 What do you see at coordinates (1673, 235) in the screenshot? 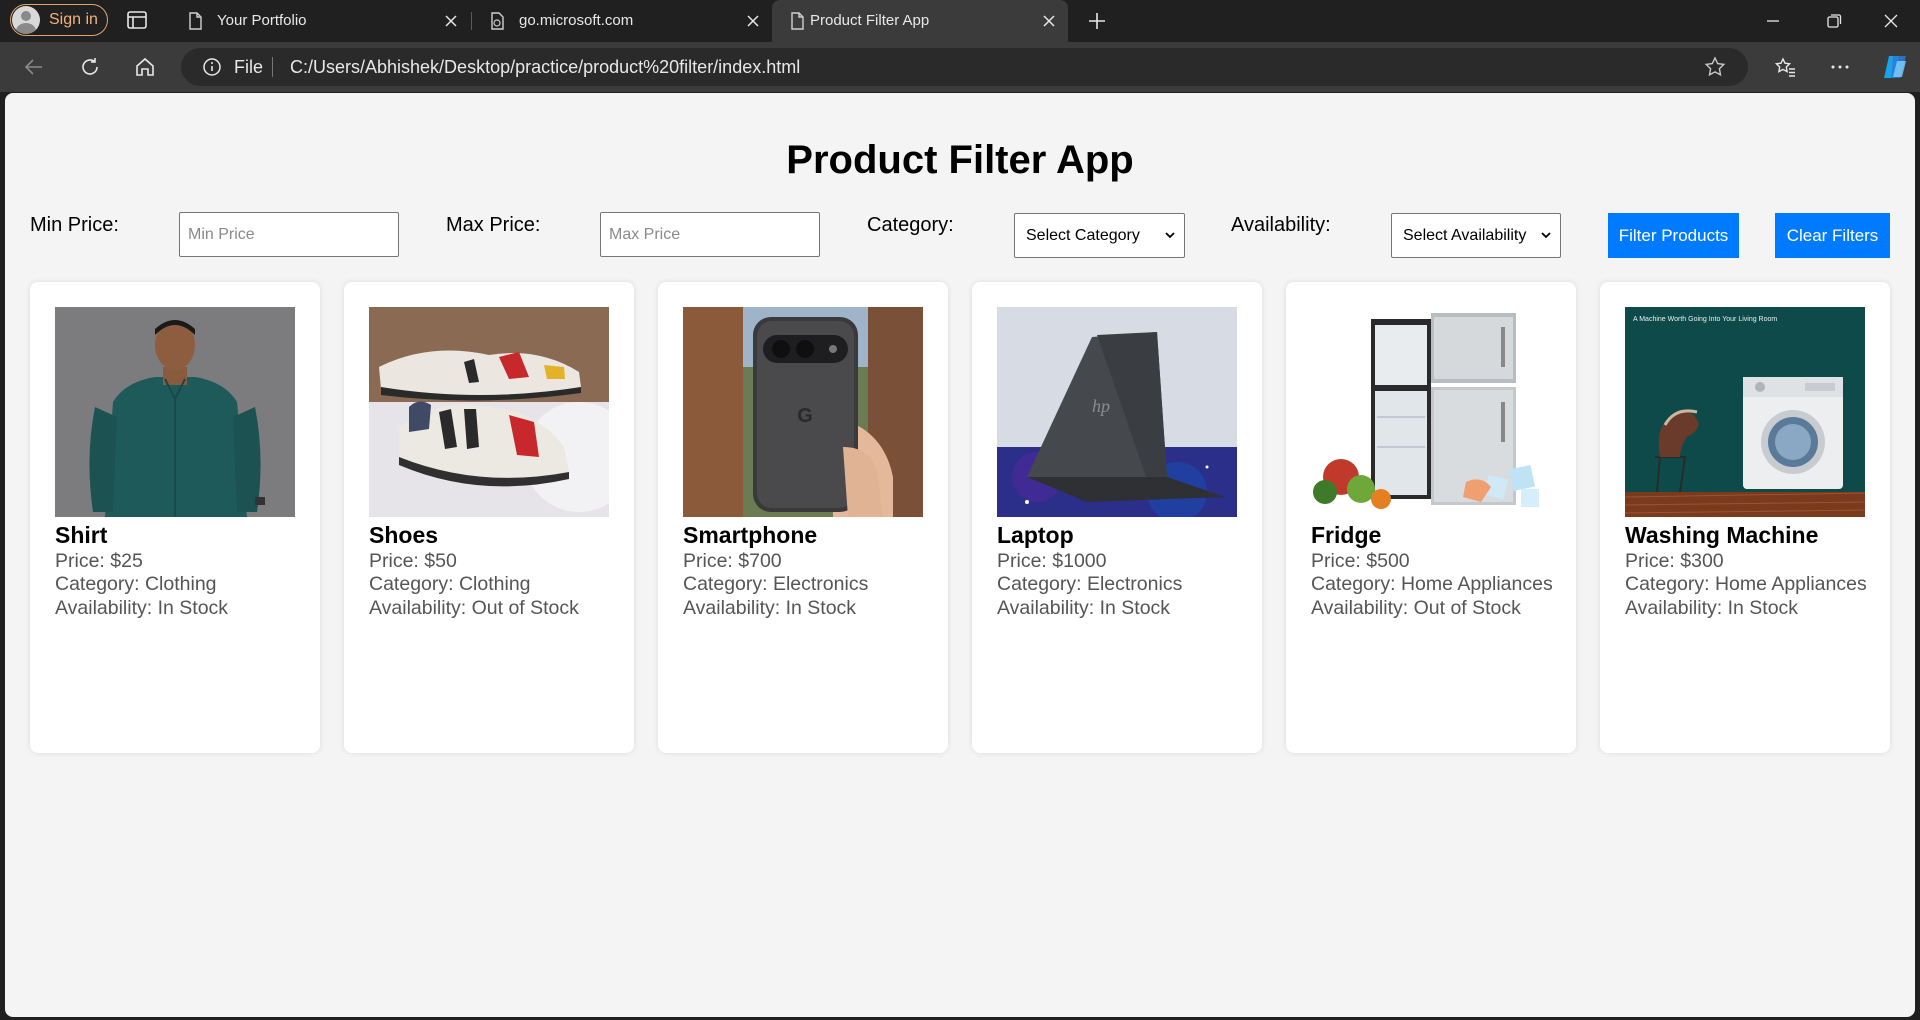
I see `filter-products-button: Filter Products` at bounding box center [1673, 235].